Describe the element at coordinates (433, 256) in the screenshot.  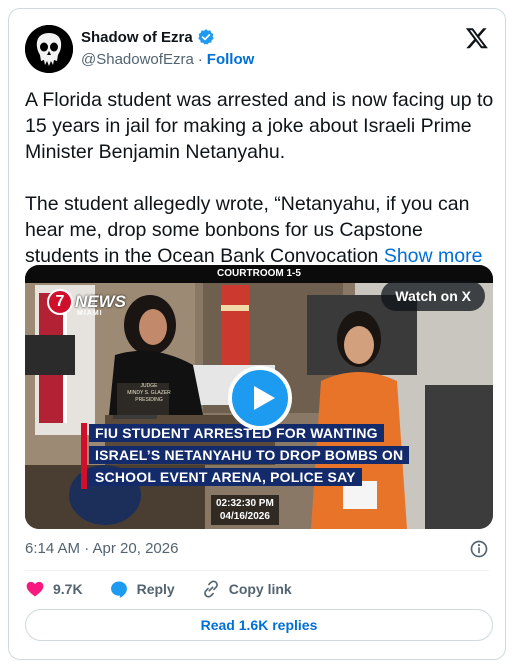
I see `show-more-link: Show more` at that location.